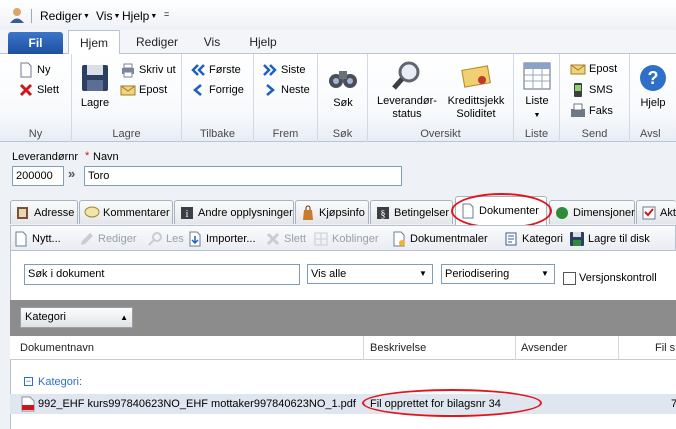  Describe the element at coordinates (345, 239) in the screenshot. I see `koblinger-button: Koblinger` at that location.